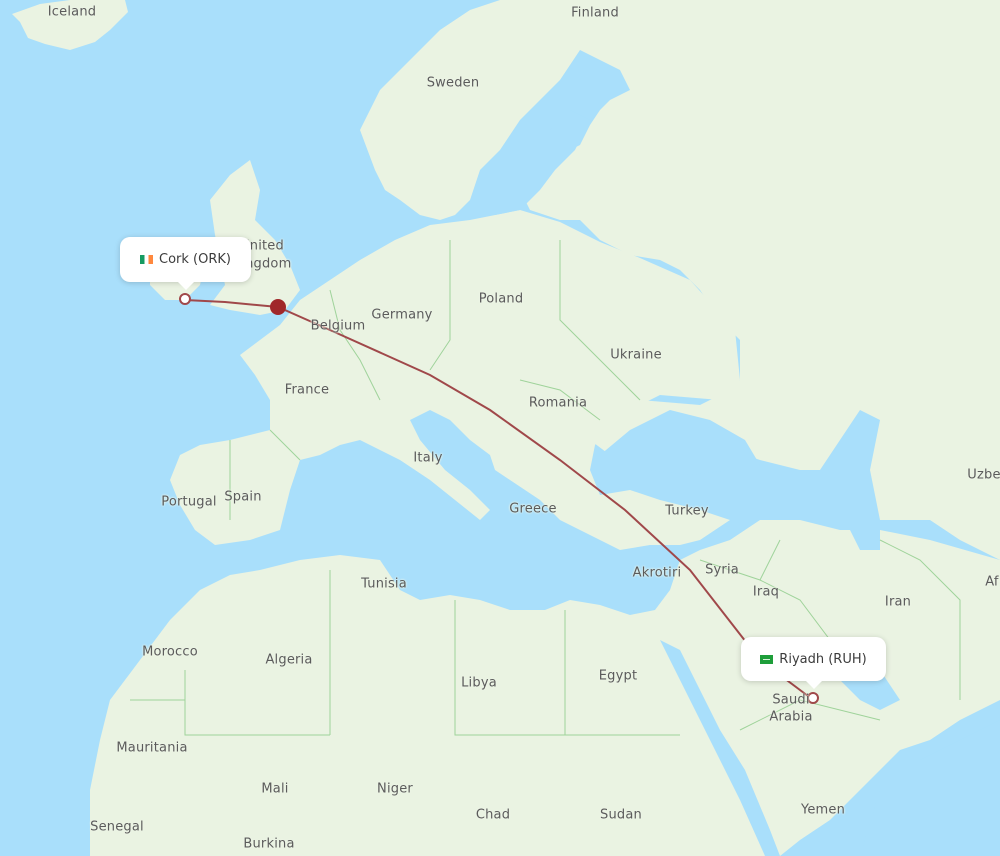 The image size is (1000, 856). I want to click on saudi-arabia-flag-icon, so click(767, 659).